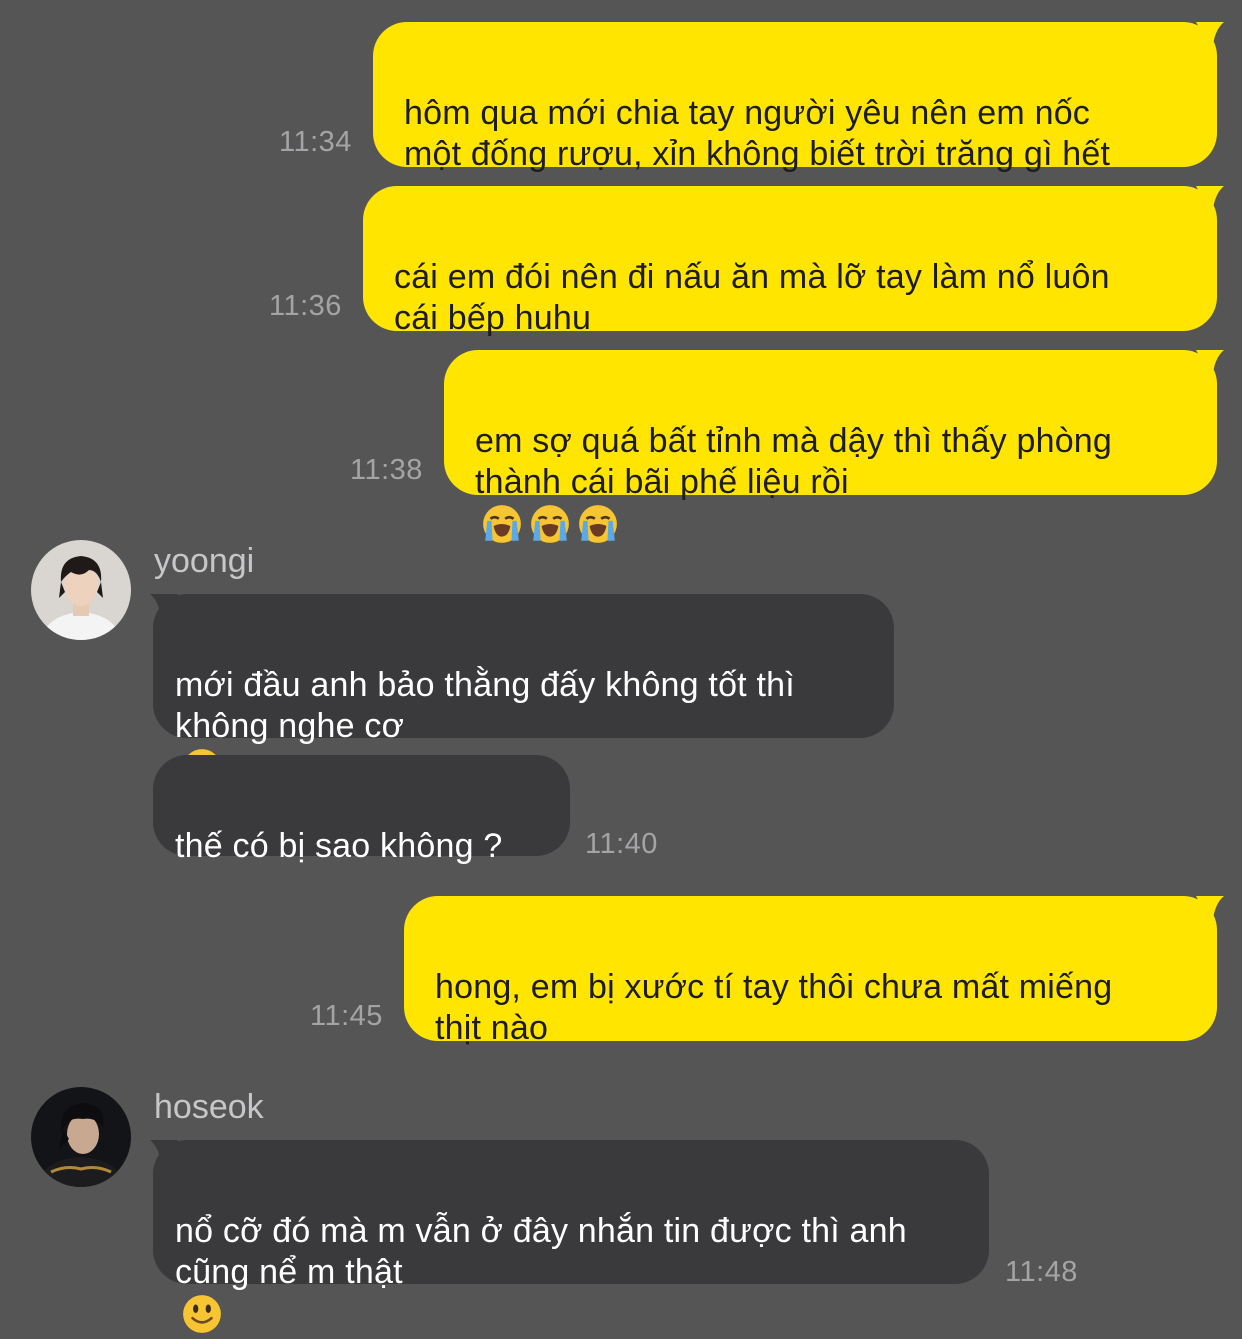  I want to click on message-text: thế có bị sao không ?, so click(339, 846).